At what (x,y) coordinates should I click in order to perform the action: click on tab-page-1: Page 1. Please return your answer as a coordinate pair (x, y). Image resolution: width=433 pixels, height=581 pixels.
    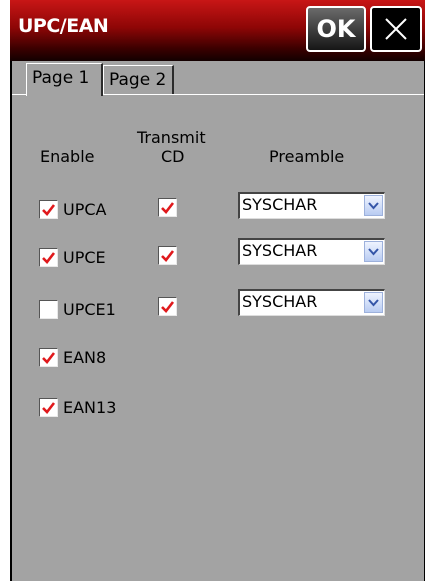
    Looking at the image, I should click on (64, 79).